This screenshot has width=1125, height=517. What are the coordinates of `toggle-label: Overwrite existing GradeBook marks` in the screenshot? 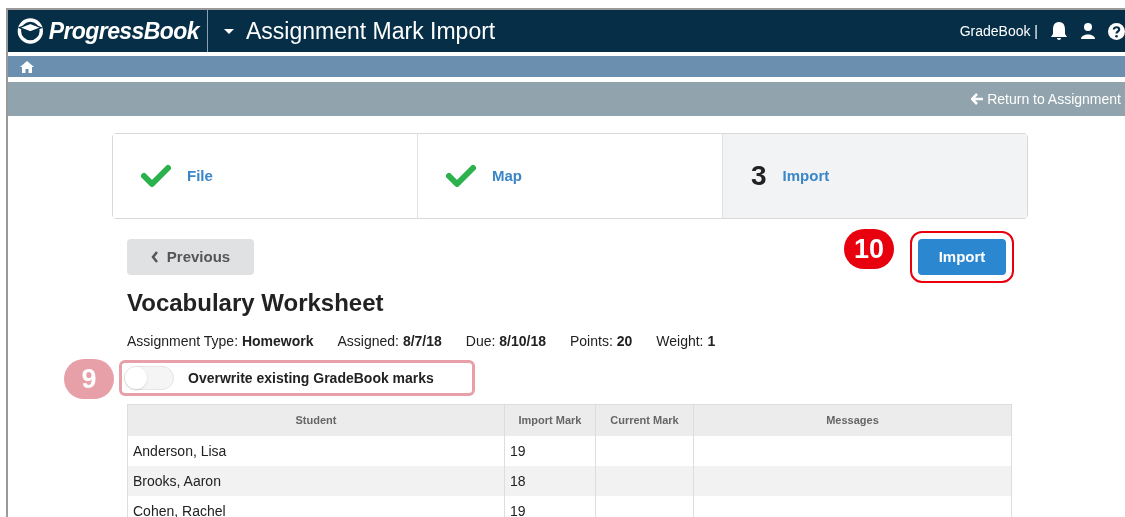 It's located at (311, 378).